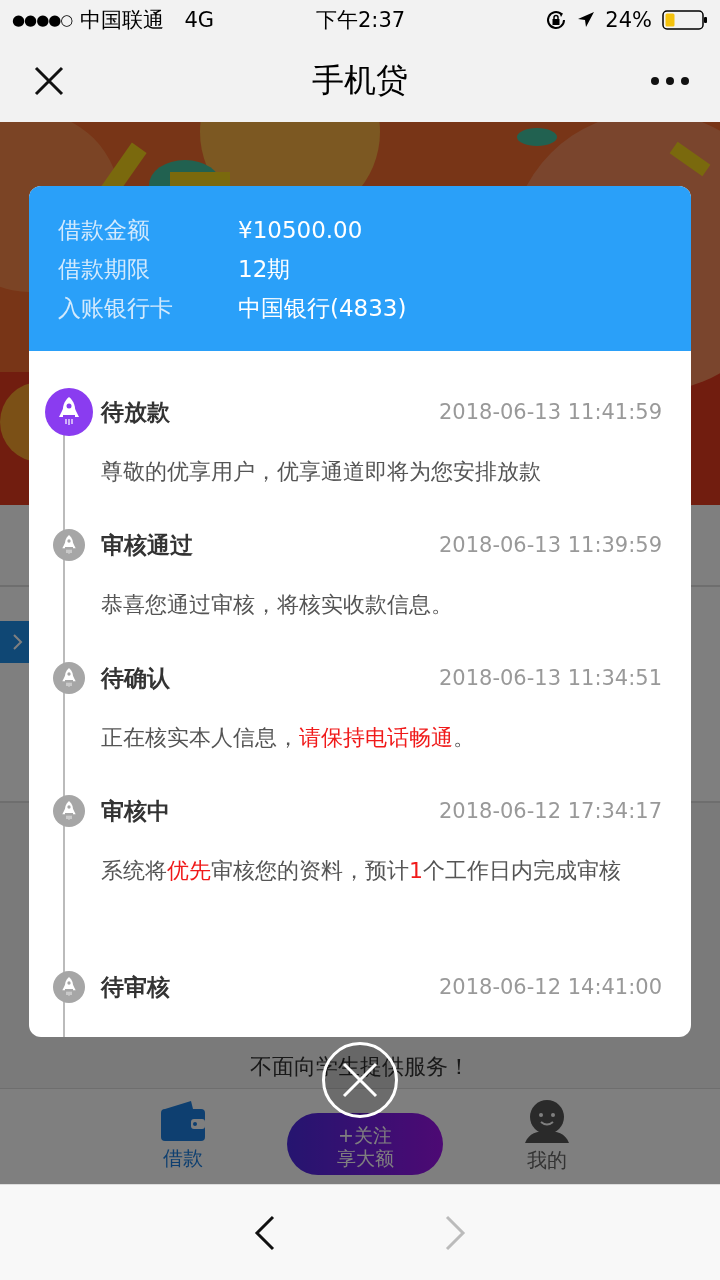  What do you see at coordinates (322, 308) in the screenshot?
I see `detail-value: 中国银行(4833)` at bounding box center [322, 308].